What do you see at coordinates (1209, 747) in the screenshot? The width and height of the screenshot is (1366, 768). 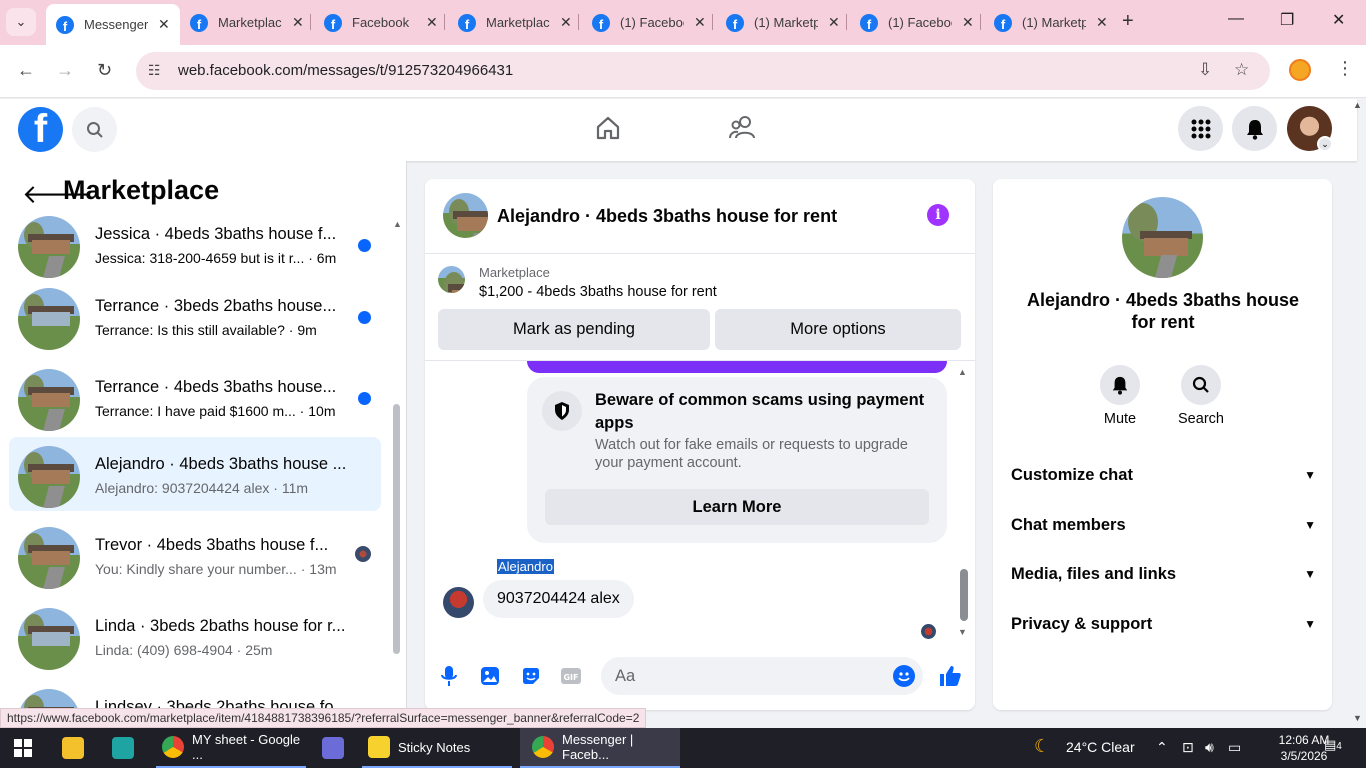 I see `volume-icon: 🔊︎` at bounding box center [1209, 747].